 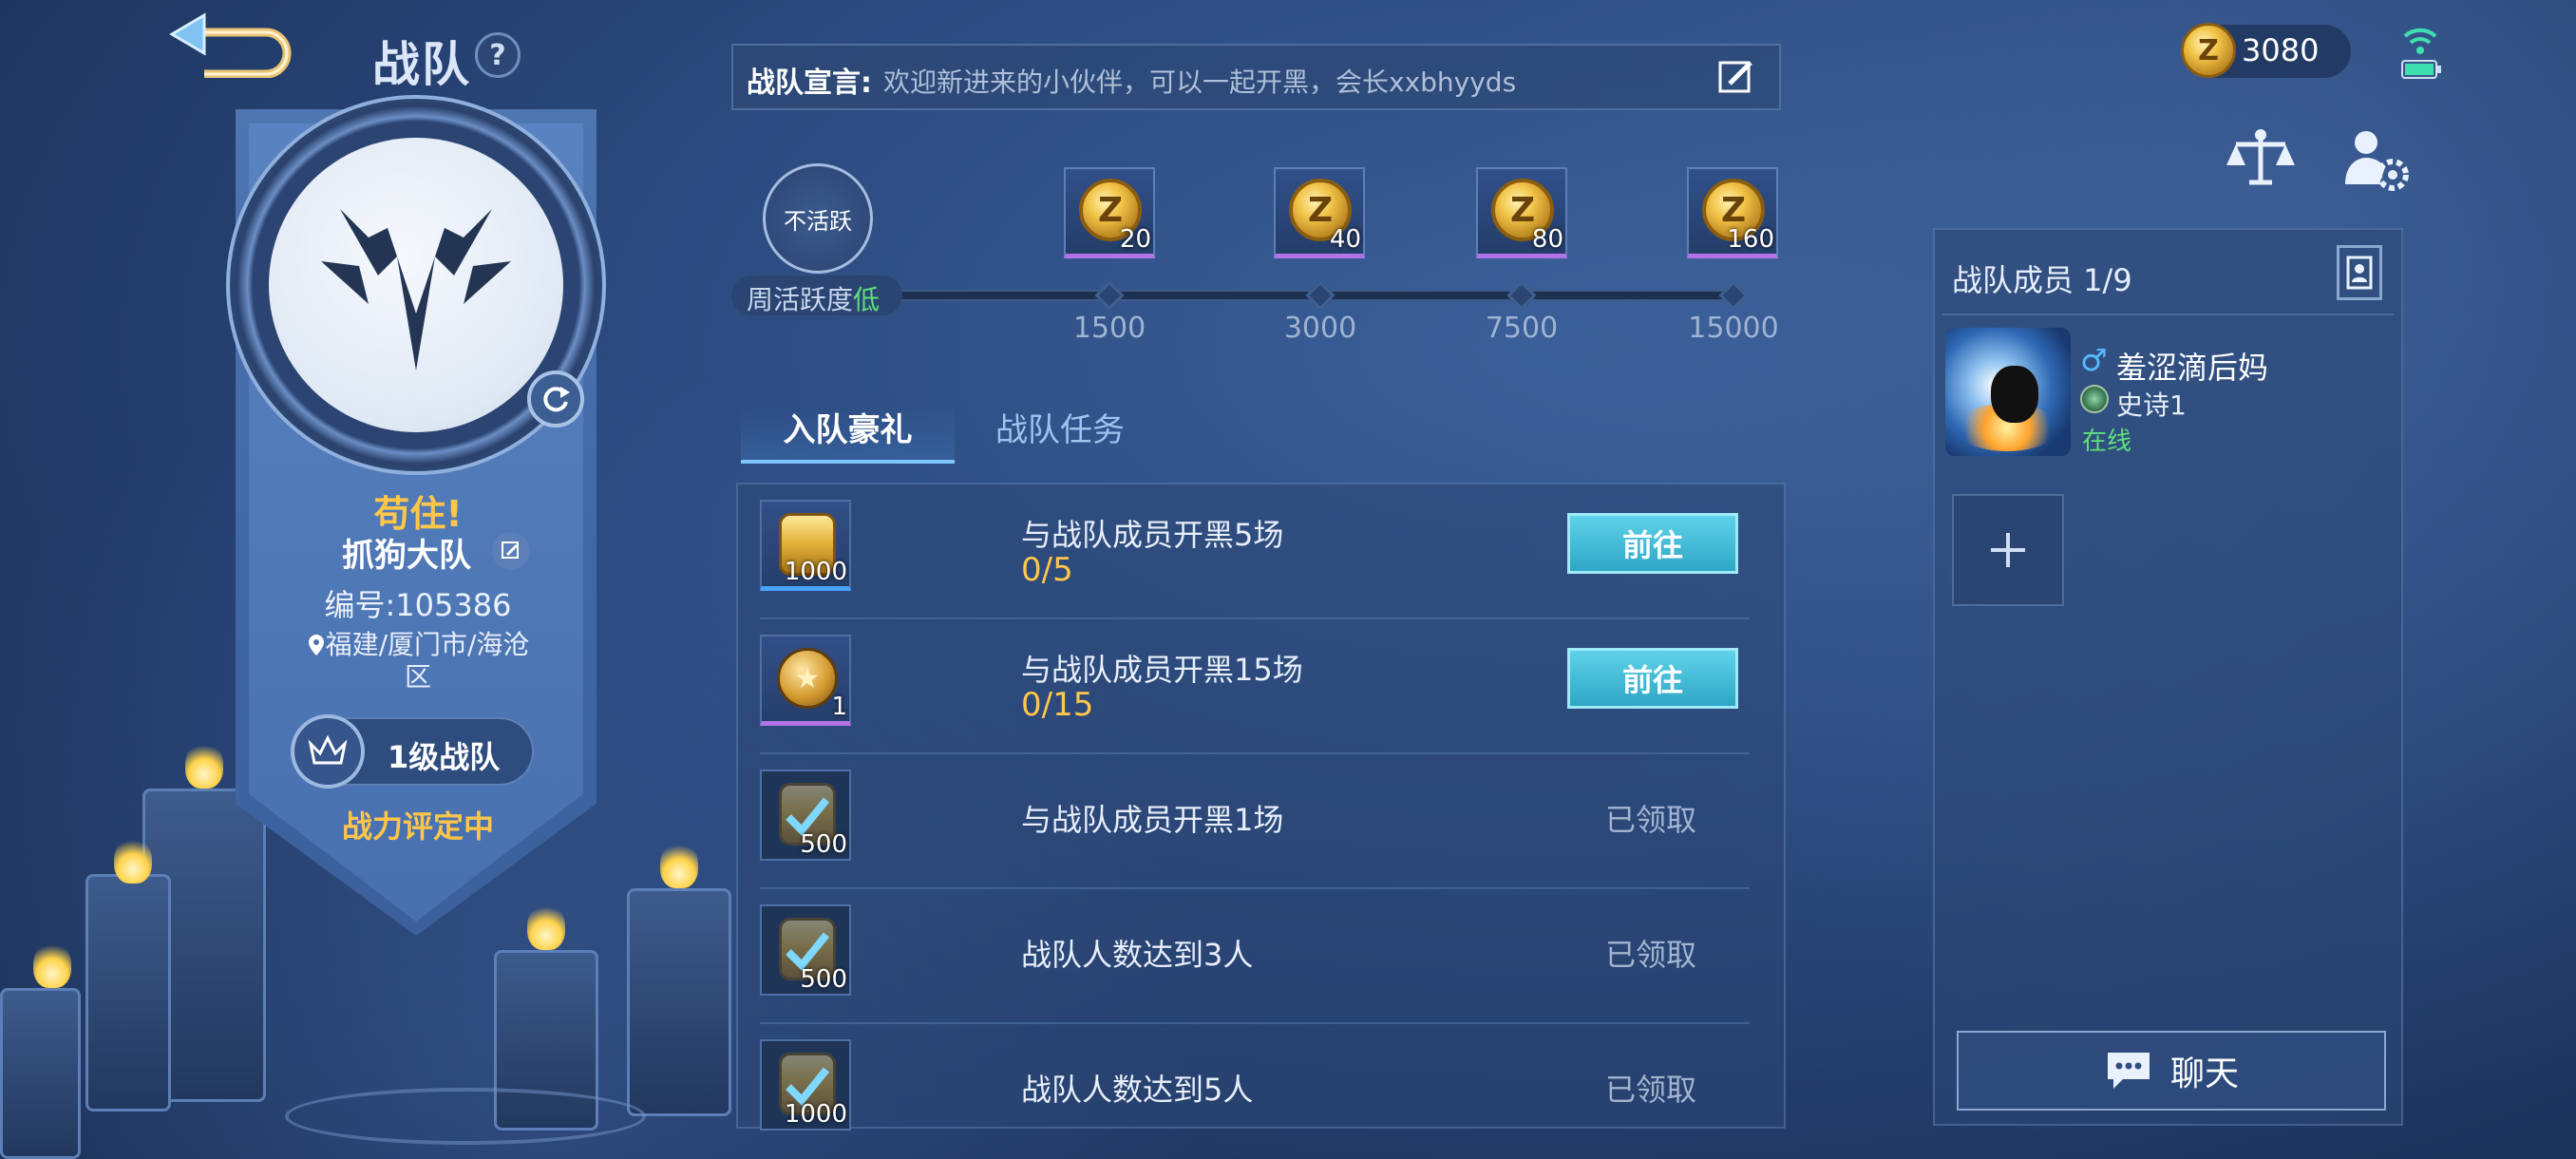 What do you see at coordinates (2014, 394) in the screenshot?
I see `avatar-art` at bounding box center [2014, 394].